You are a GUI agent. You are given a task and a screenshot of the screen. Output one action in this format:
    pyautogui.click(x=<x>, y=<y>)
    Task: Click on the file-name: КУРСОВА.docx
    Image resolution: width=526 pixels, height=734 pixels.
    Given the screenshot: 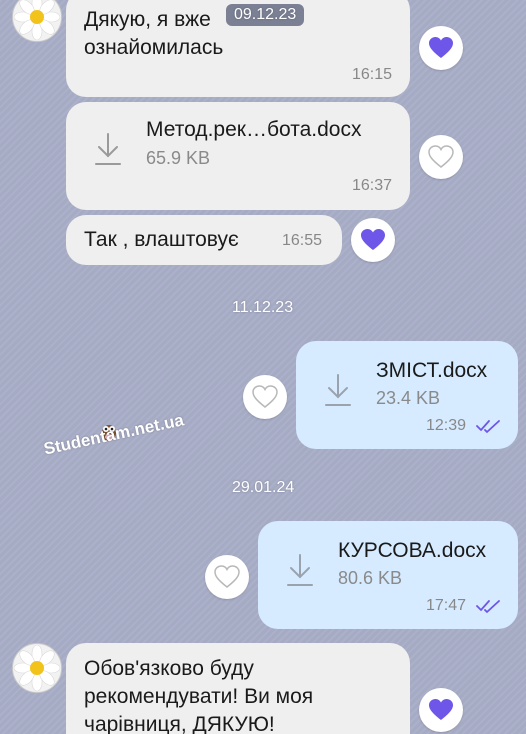 What is the action you would take?
    pyautogui.click(x=412, y=550)
    